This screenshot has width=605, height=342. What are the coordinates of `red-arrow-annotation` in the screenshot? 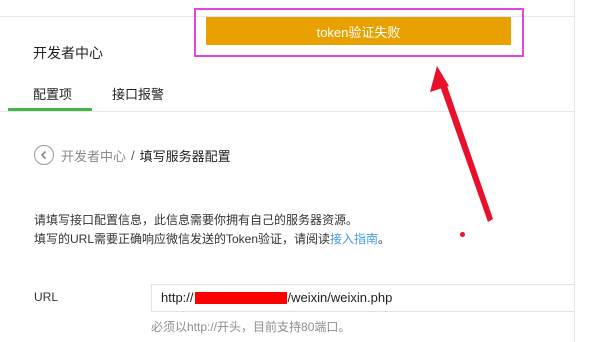 It's located at (461, 144).